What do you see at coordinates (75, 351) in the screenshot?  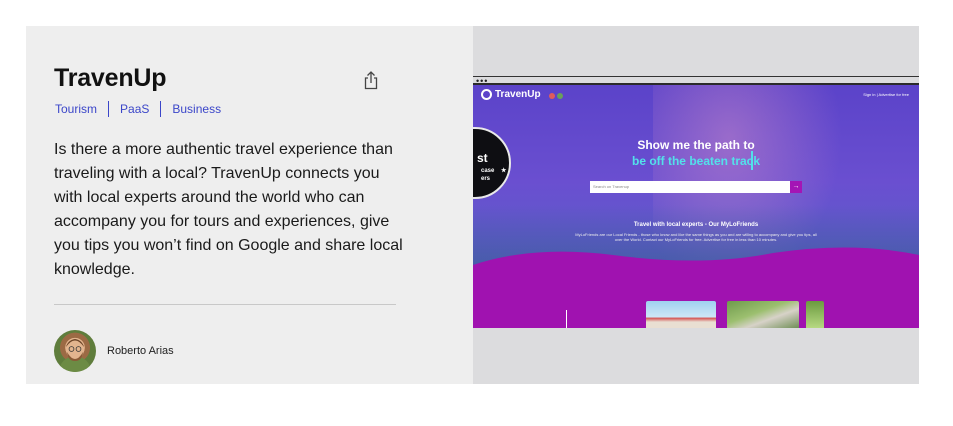 I see `avatar` at bounding box center [75, 351].